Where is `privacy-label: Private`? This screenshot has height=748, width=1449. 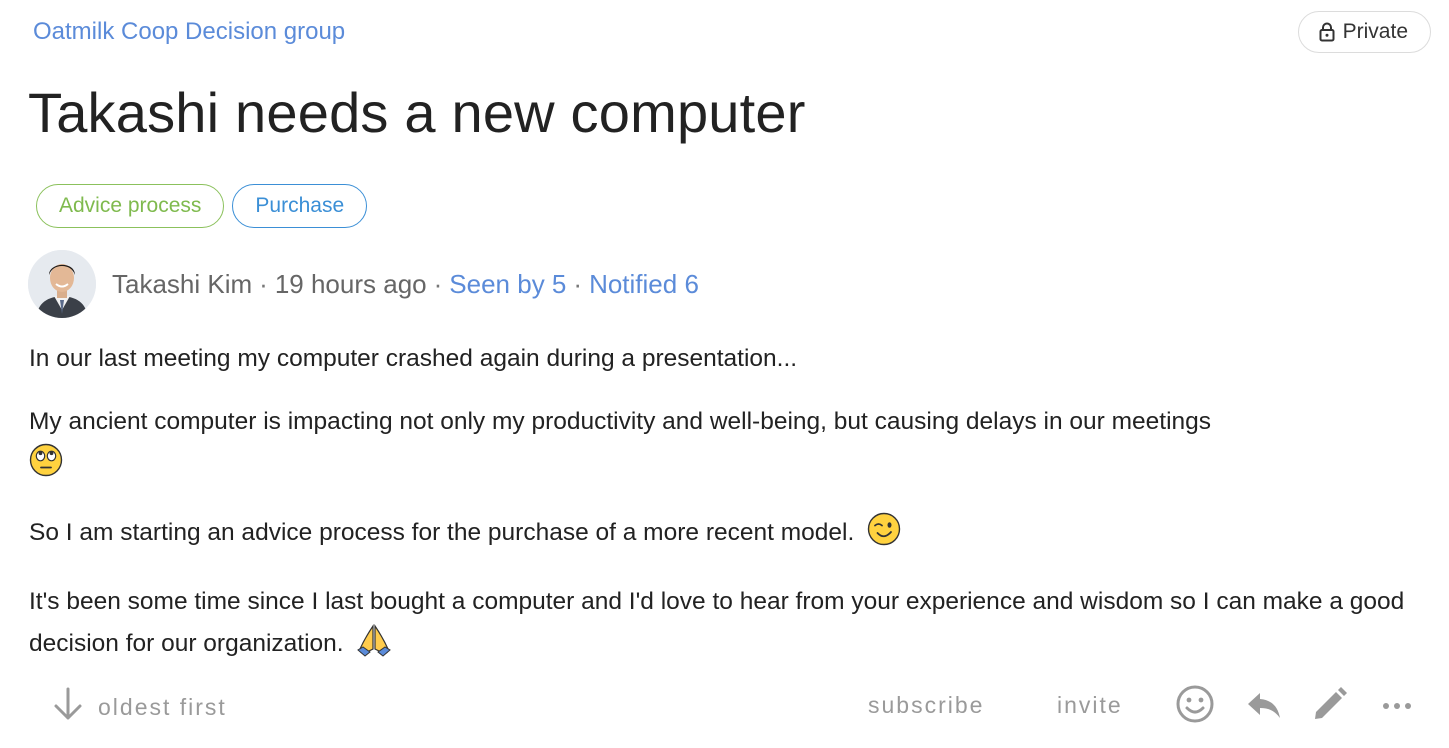 privacy-label: Private is located at coordinates (1375, 31).